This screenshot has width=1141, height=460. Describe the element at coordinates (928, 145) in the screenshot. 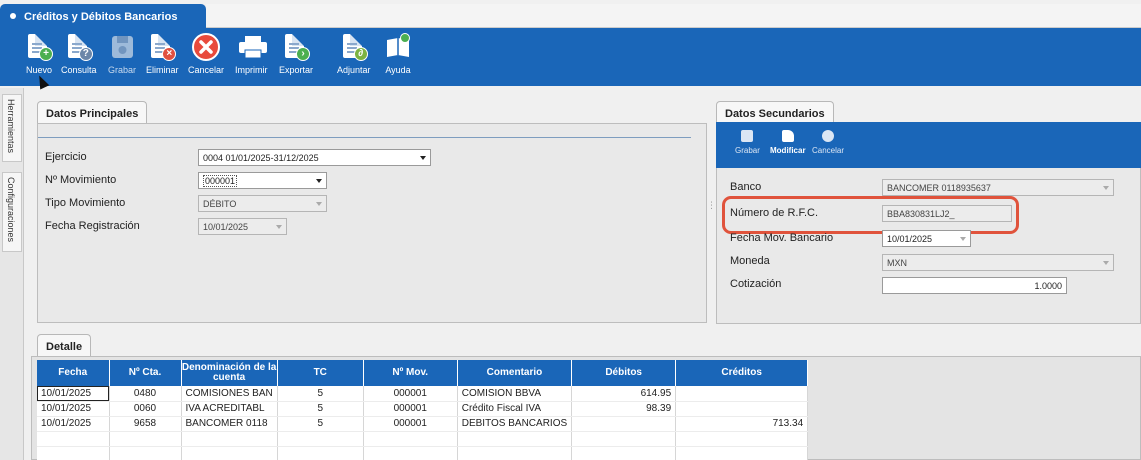

I see `secundarios-toolbar: Grabar Modificar Cancelar` at that location.